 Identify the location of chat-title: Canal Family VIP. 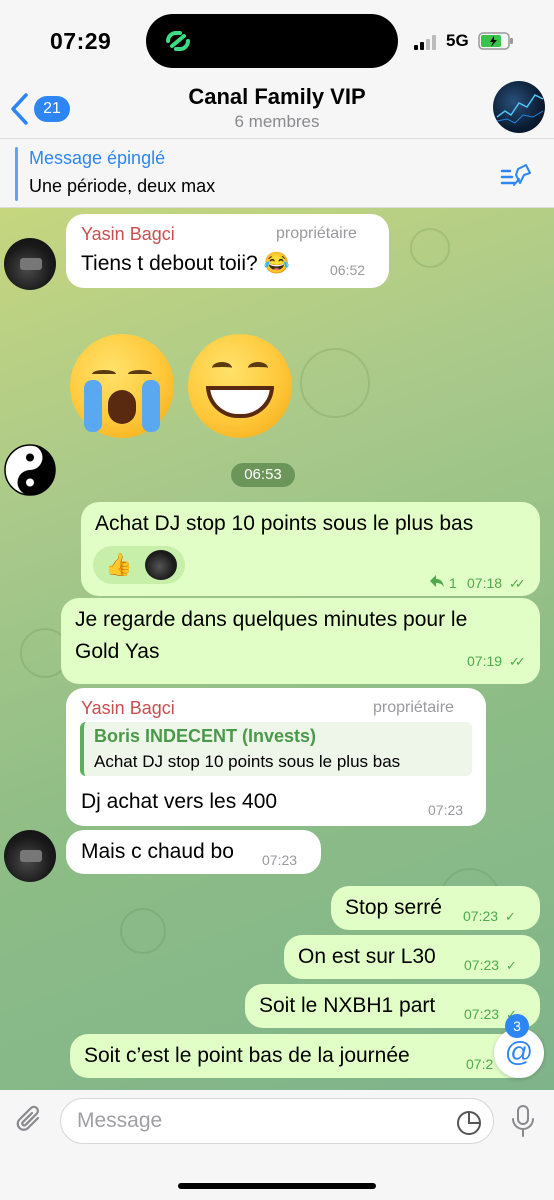
(277, 97).